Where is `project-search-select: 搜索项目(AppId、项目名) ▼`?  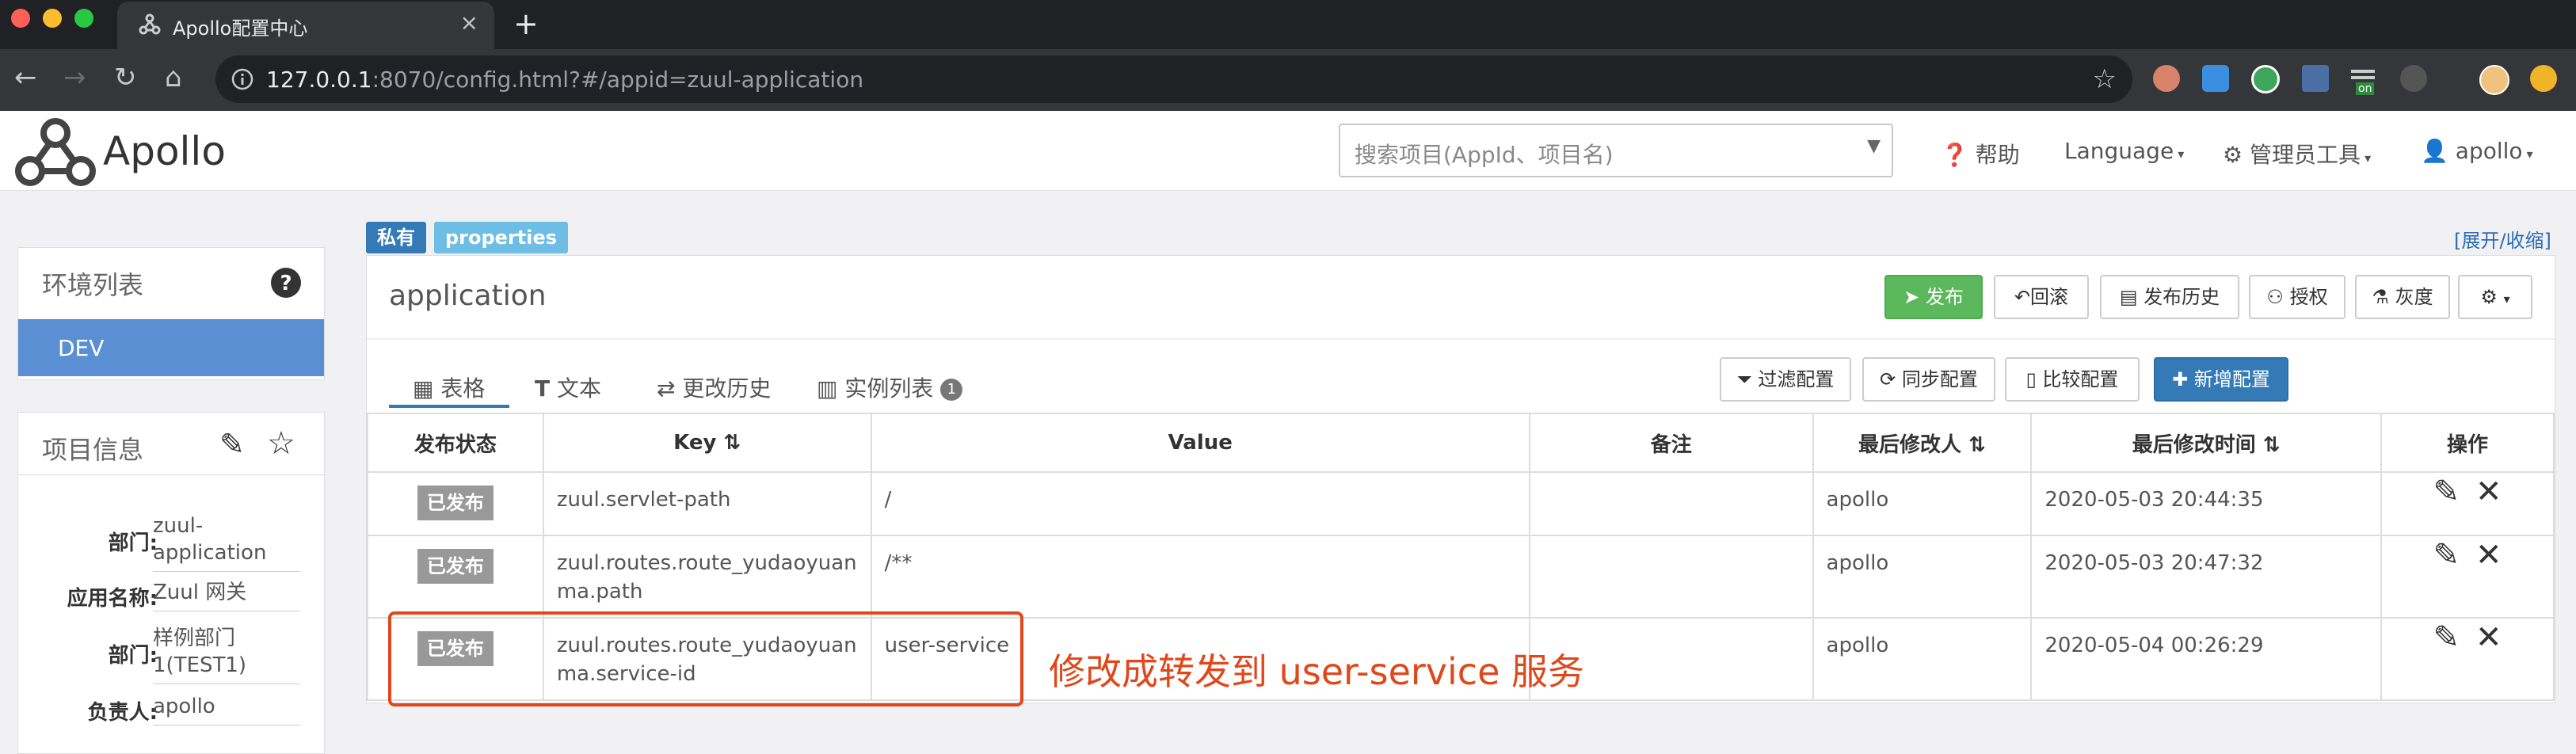
project-search-select: 搜索项目(AppId、项目名) ▼ is located at coordinates (1616, 150).